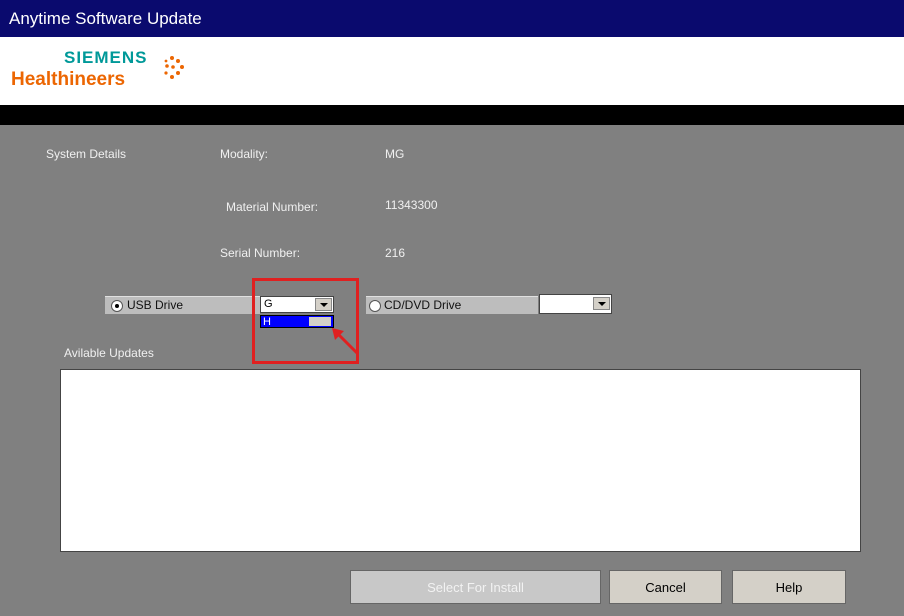  What do you see at coordinates (155, 305) in the screenshot?
I see `usb-drive-label: USB Drive` at bounding box center [155, 305].